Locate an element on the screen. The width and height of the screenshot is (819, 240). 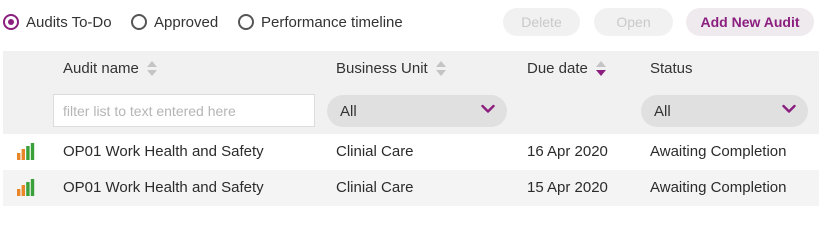
sort-descending-icon is located at coordinates (600, 68).